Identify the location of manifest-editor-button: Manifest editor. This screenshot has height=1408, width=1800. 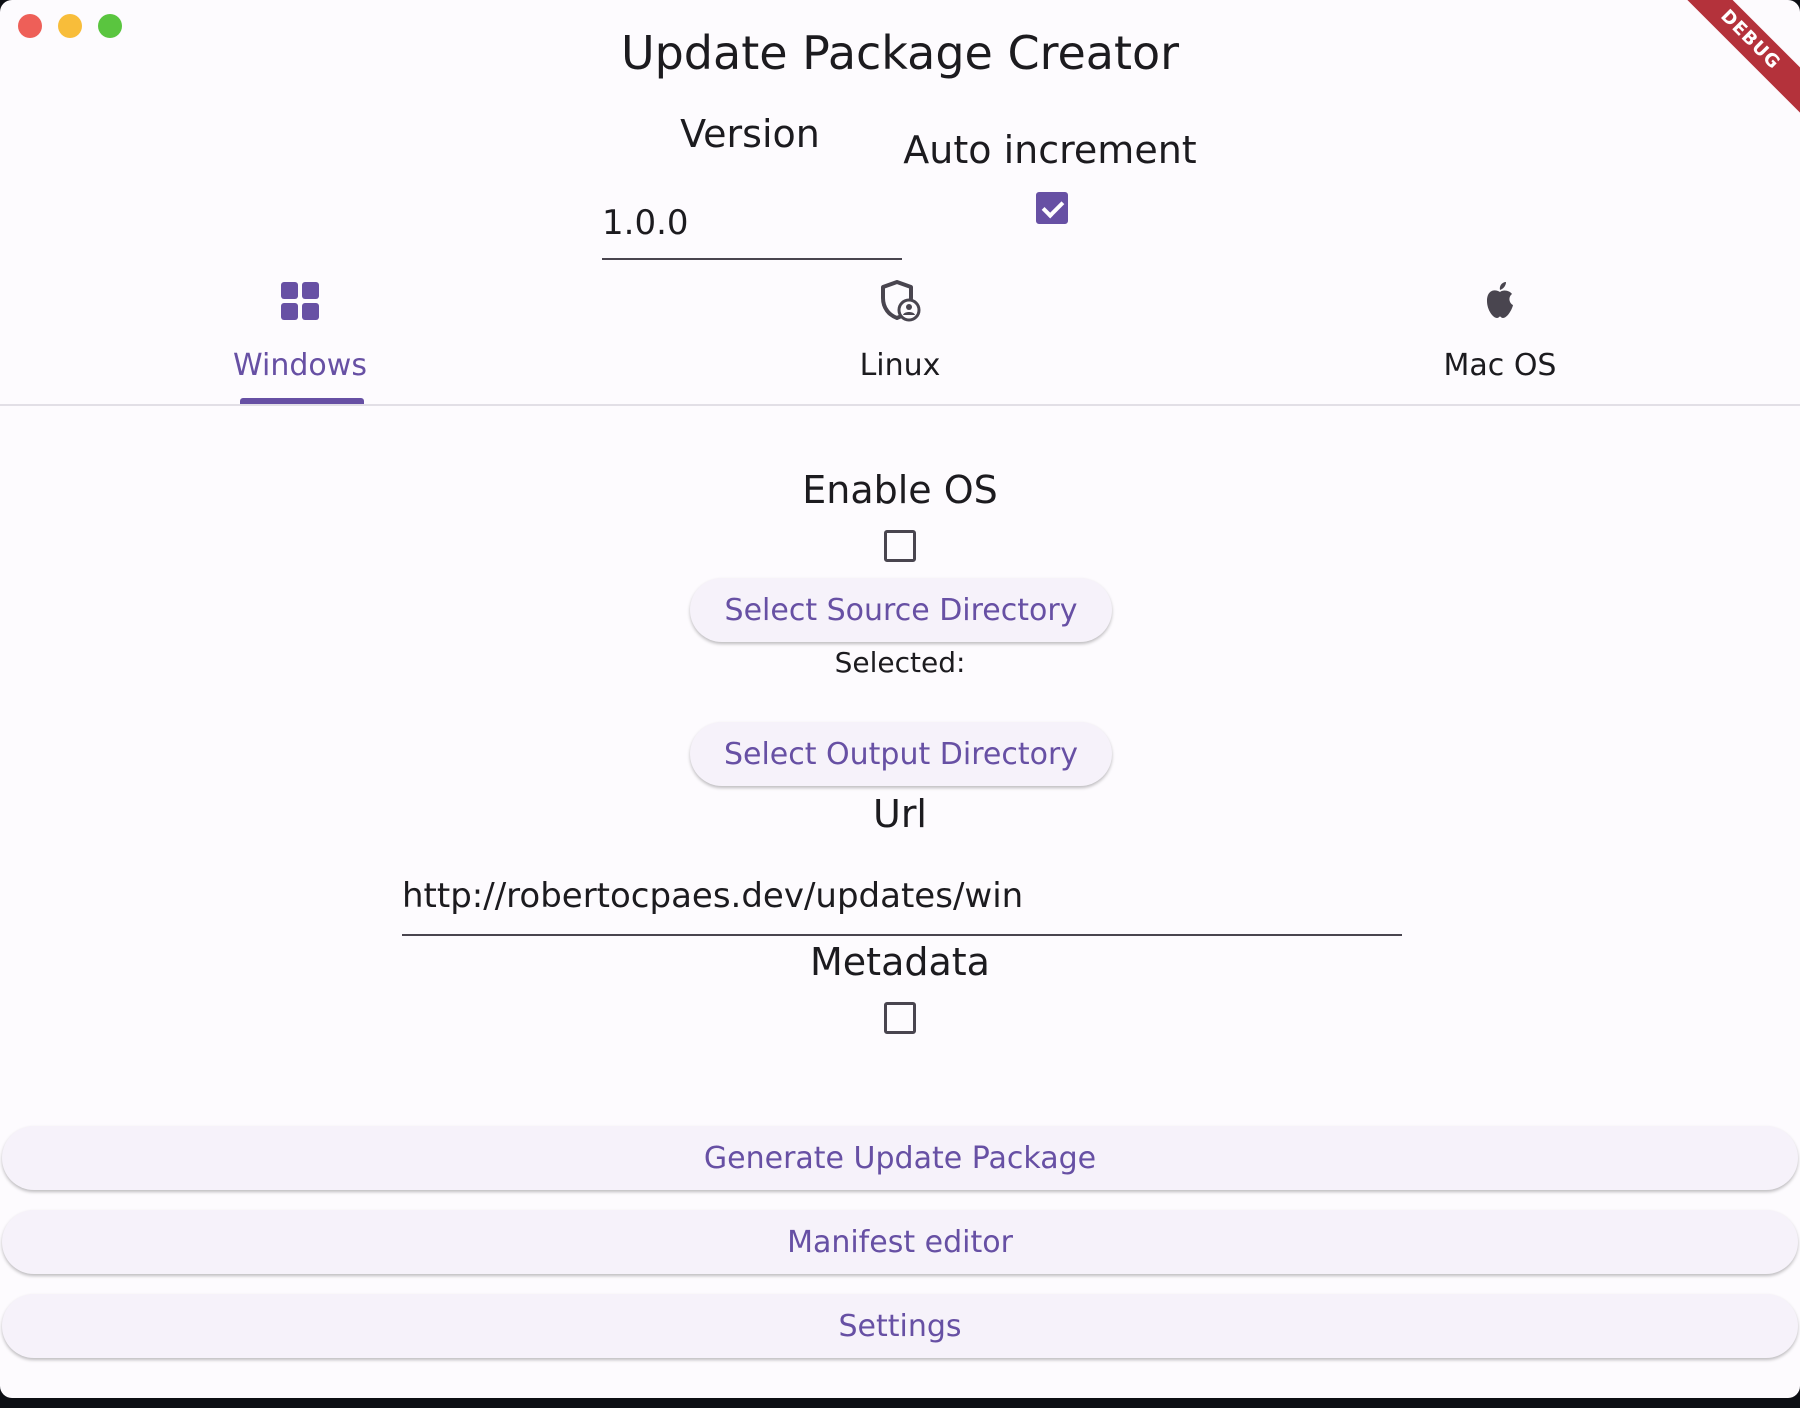
(900, 1242).